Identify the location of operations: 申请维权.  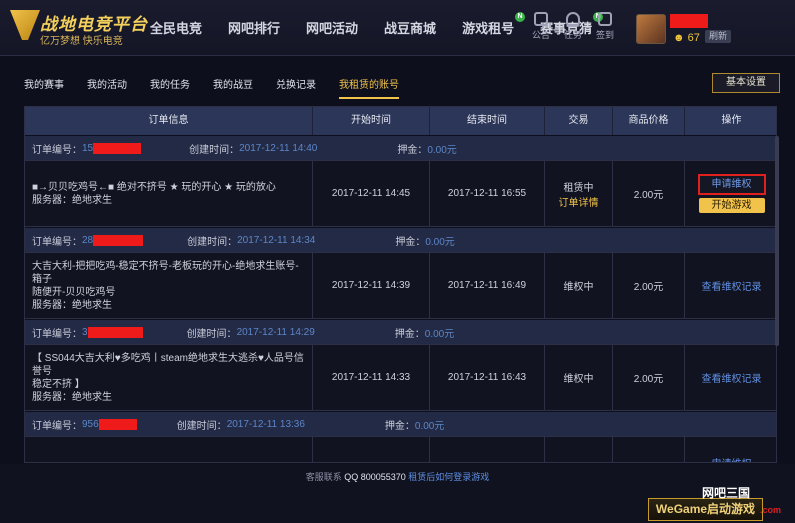
(730, 449).